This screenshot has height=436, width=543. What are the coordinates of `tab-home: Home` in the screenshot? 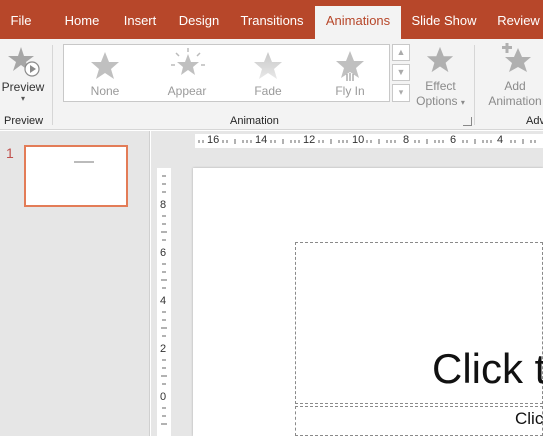 It's located at (82, 19).